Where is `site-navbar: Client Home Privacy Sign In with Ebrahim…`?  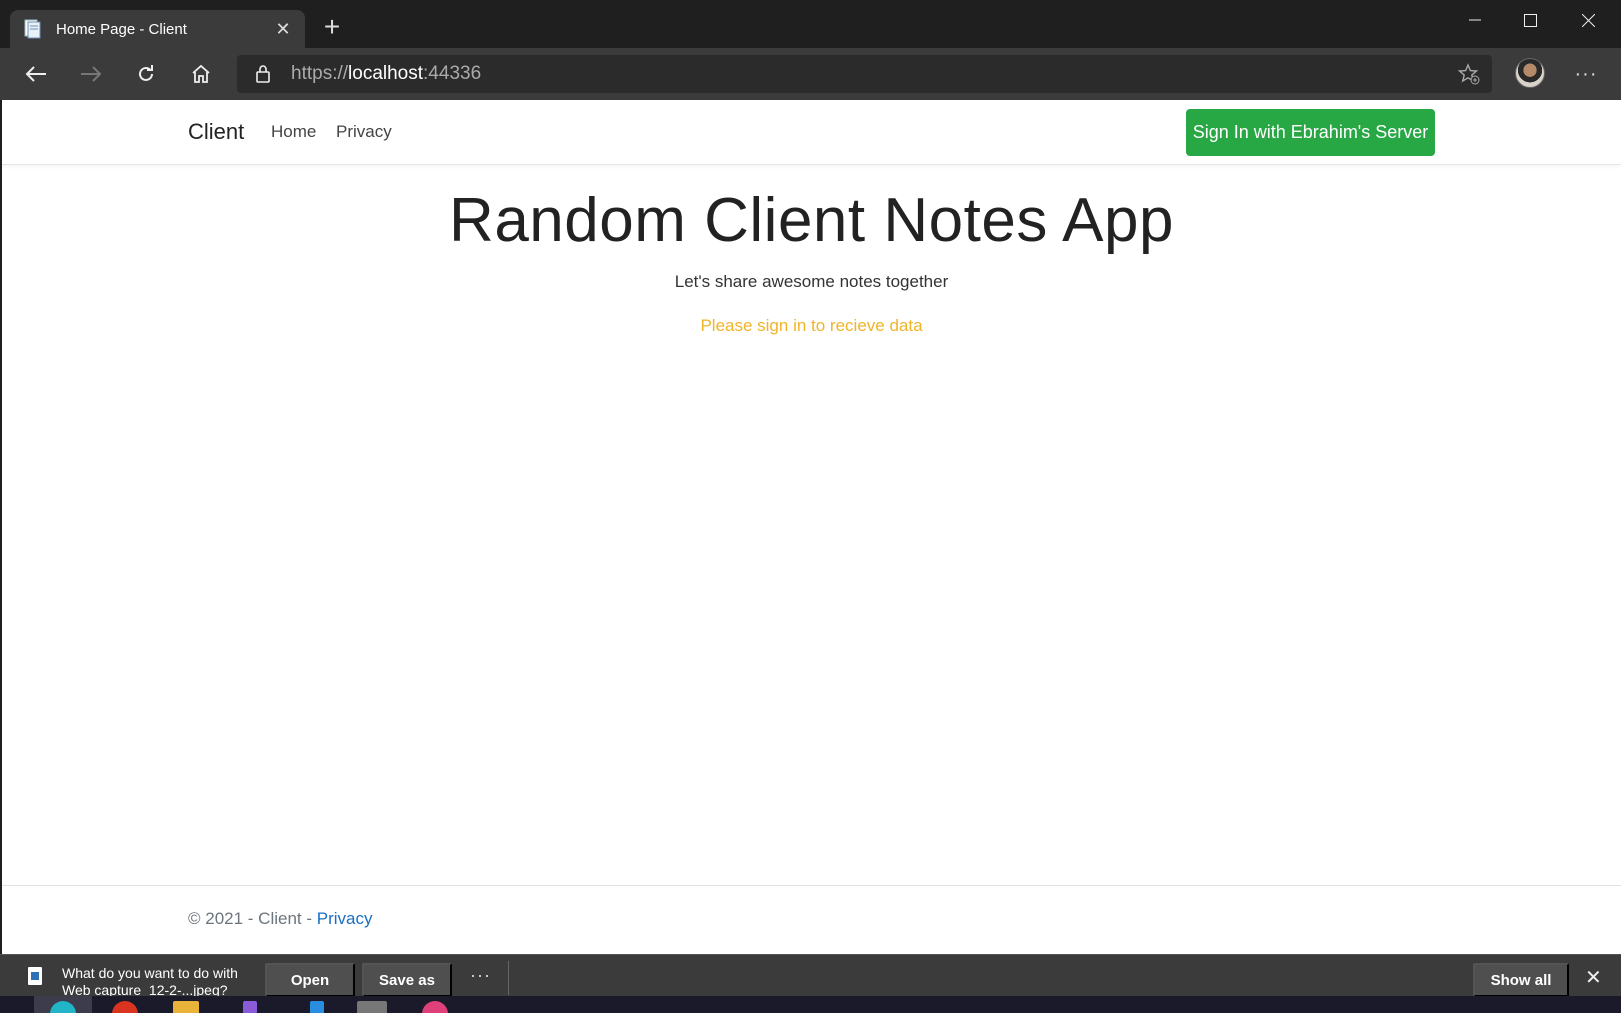
site-navbar: Client Home Privacy Sign In with Ebrahim… is located at coordinates (811, 132).